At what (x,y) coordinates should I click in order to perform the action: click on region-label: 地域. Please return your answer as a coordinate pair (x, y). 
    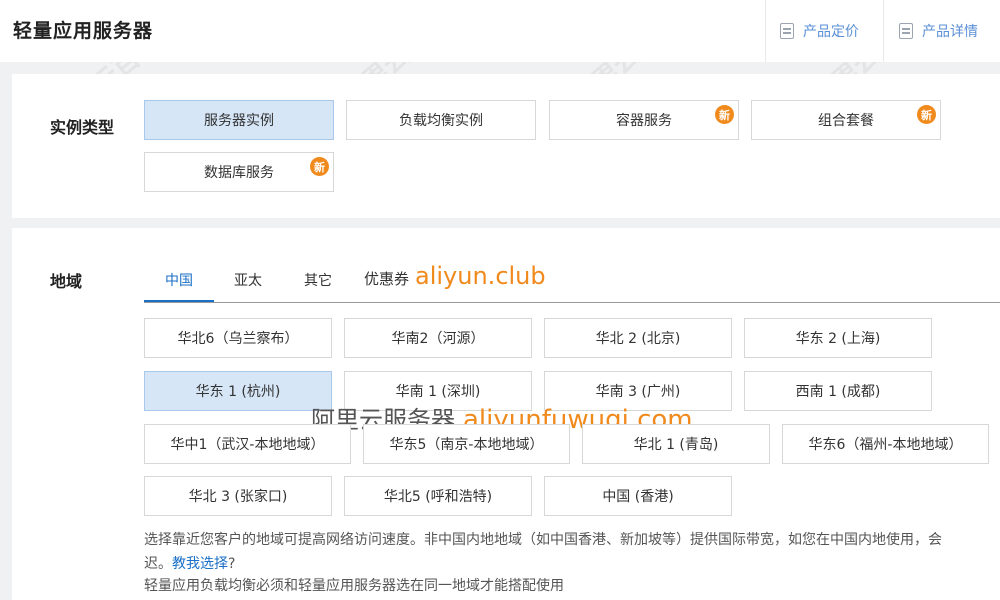
    Looking at the image, I should click on (66, 281).